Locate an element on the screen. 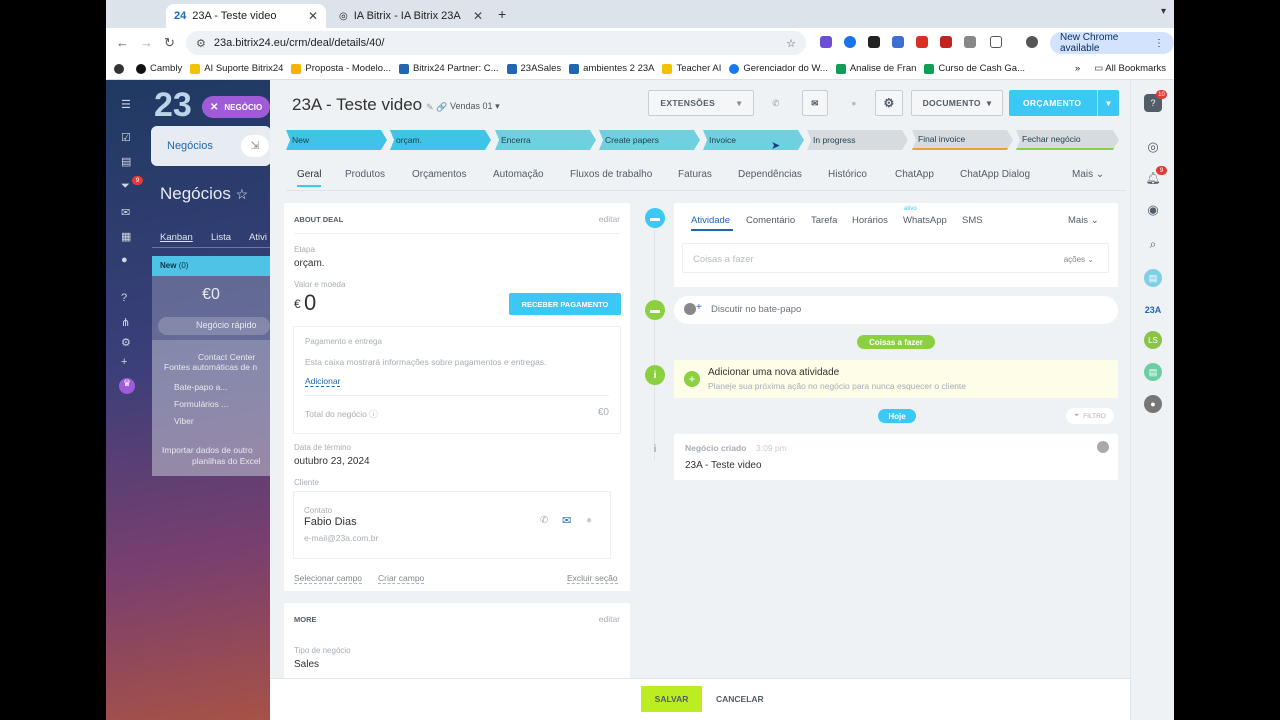 This screenshot has width=1280, height=720. reload-button: ↻ is located at coordinates (169, 43).